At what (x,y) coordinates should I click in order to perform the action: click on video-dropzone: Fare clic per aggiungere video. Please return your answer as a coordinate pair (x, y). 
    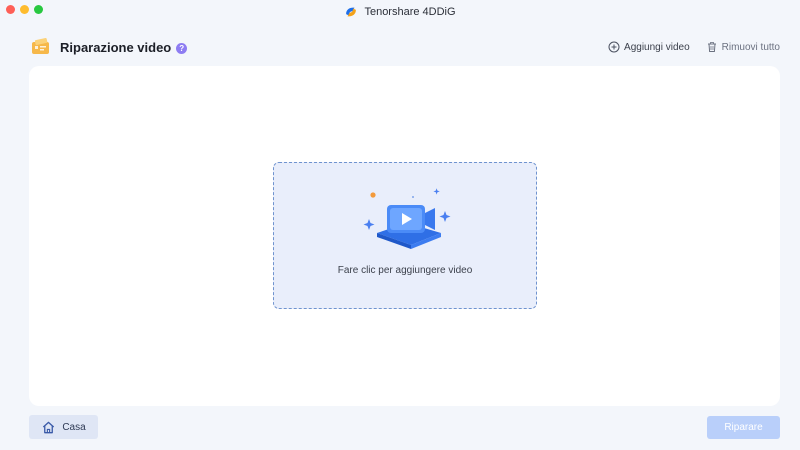
    Looking at the image, I should click on (405, 235).